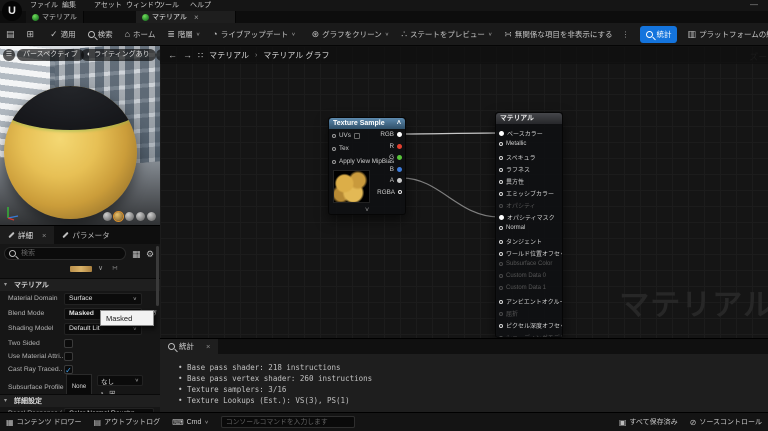 The image size is (768, 431). Describe the element at coordinates (100, 268) in the screenshot. I see `strip-chevron-icon: ∨` at that location.